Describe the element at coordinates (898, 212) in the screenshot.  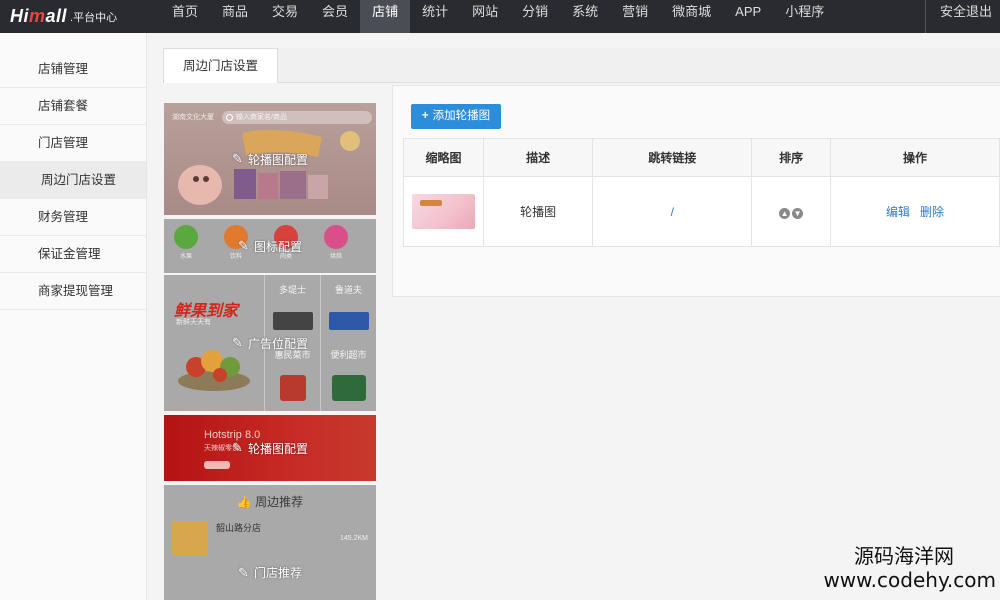
I see `edit-link: 编辑` at that location.